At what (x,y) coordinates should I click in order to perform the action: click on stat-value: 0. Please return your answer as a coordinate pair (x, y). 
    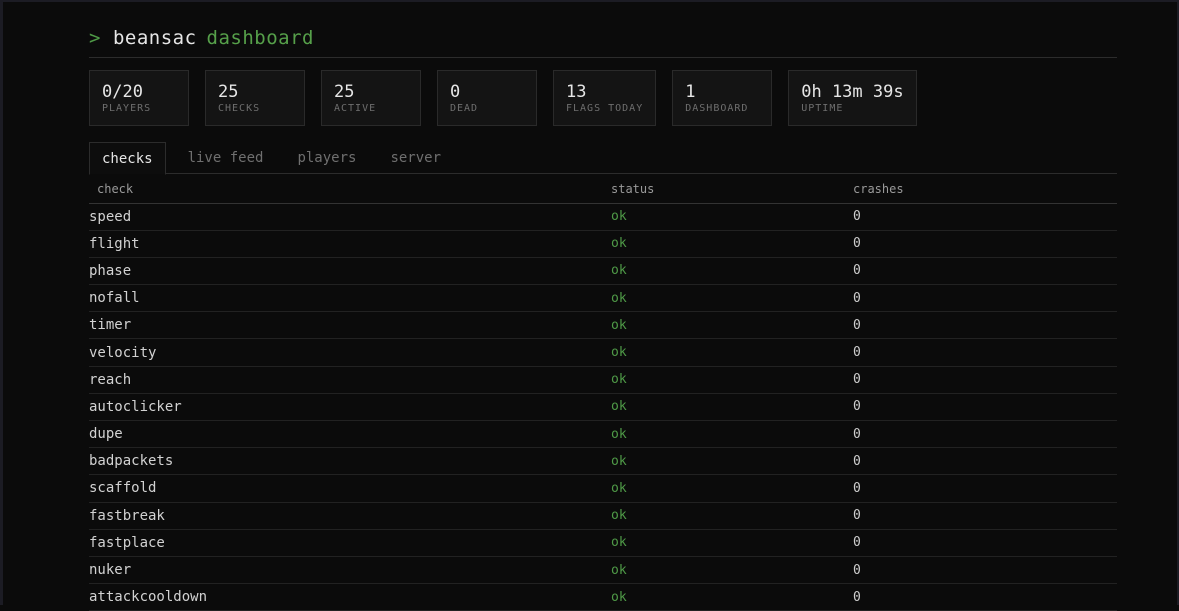
    Looking at the image, I should click on (455, 92).